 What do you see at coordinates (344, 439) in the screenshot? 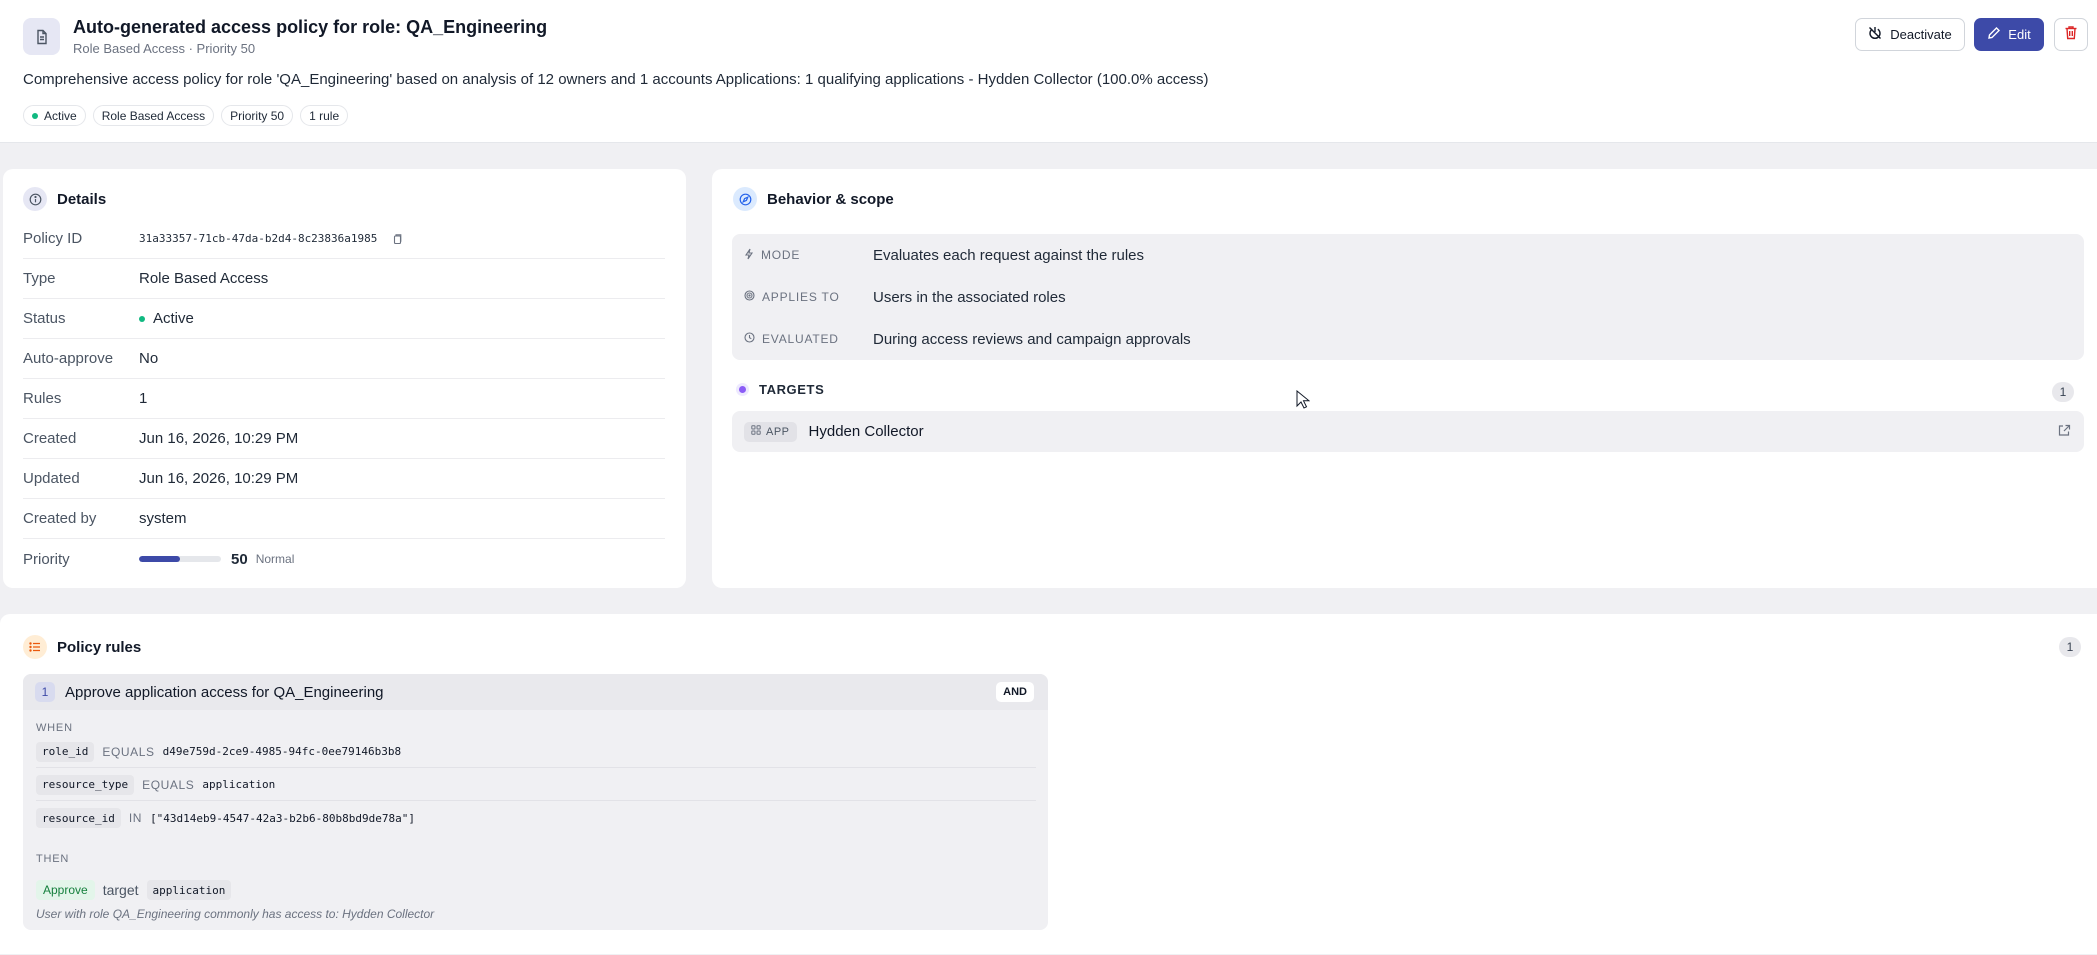
I see `detail-row-created: Created Jun 16, 2026, 10:29 PM` at bounding box center [344, 439].